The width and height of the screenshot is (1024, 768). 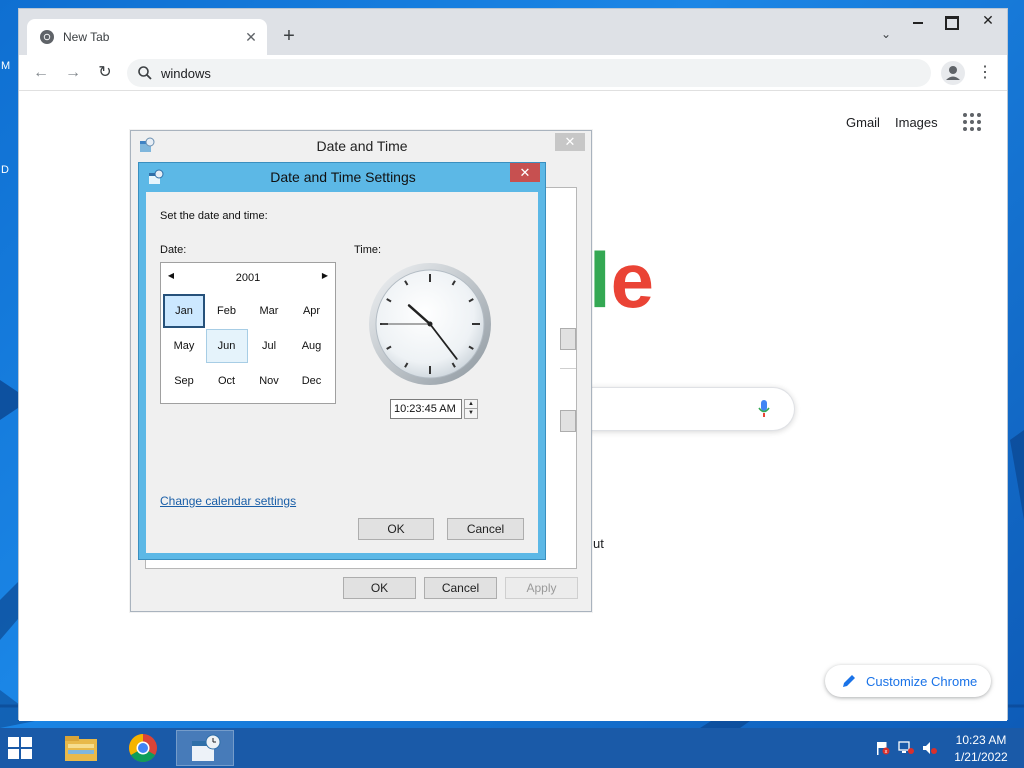 I want to click on taskbar-file-explorer, so click(x=81, y=748).